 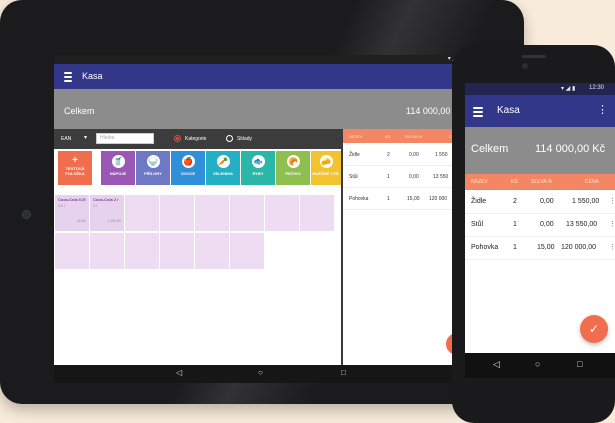 I want to click on category-label: RYBY, so click(x=258, y=173).